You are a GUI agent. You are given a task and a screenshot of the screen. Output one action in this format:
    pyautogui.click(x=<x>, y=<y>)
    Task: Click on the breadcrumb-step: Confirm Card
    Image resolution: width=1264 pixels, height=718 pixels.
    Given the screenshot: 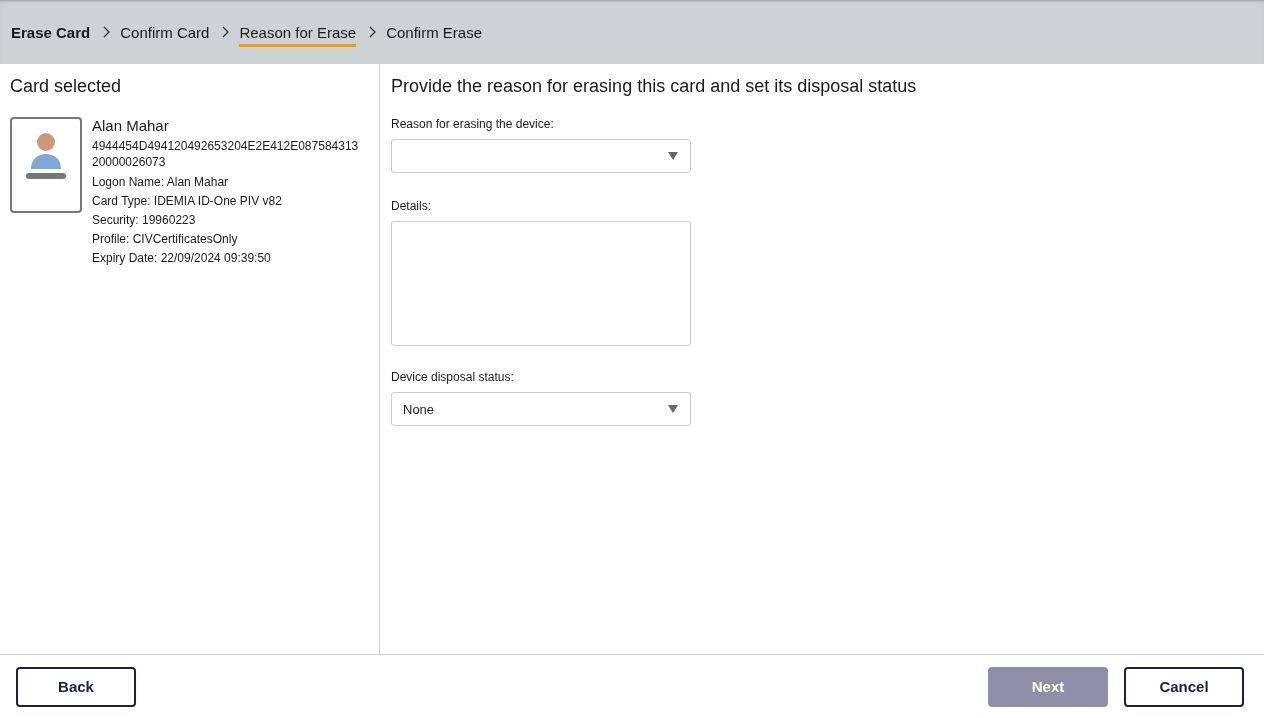 What is the action you would take?
    pyautogui.click(x=165, y=33)
    